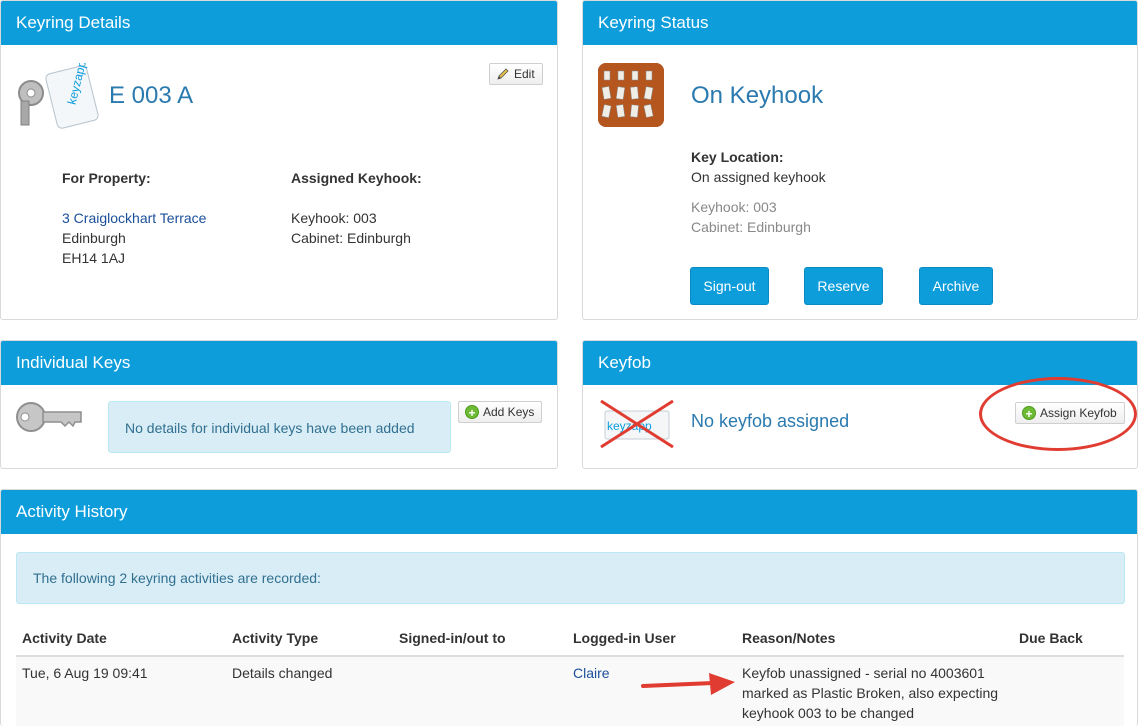  Describe the element at coordinates (751, 227) in the screenshot. I see `status-cabinet: Cabinet: Edinburgh` at that location.